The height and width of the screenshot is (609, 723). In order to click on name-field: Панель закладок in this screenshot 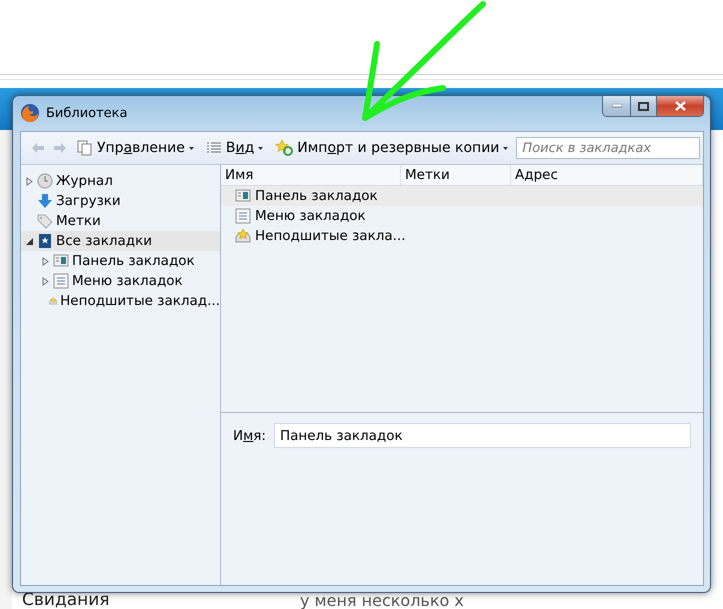, I will do `click(482, 435)`.